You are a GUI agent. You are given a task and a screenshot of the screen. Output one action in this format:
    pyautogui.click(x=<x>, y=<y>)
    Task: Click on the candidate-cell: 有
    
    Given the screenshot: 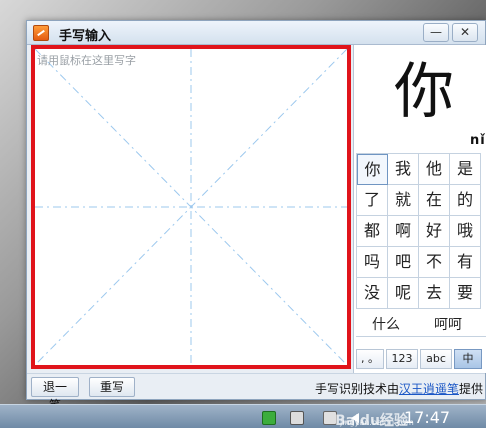 What is the action you would take?
    pyautogui.click(x=465, y=262)
    